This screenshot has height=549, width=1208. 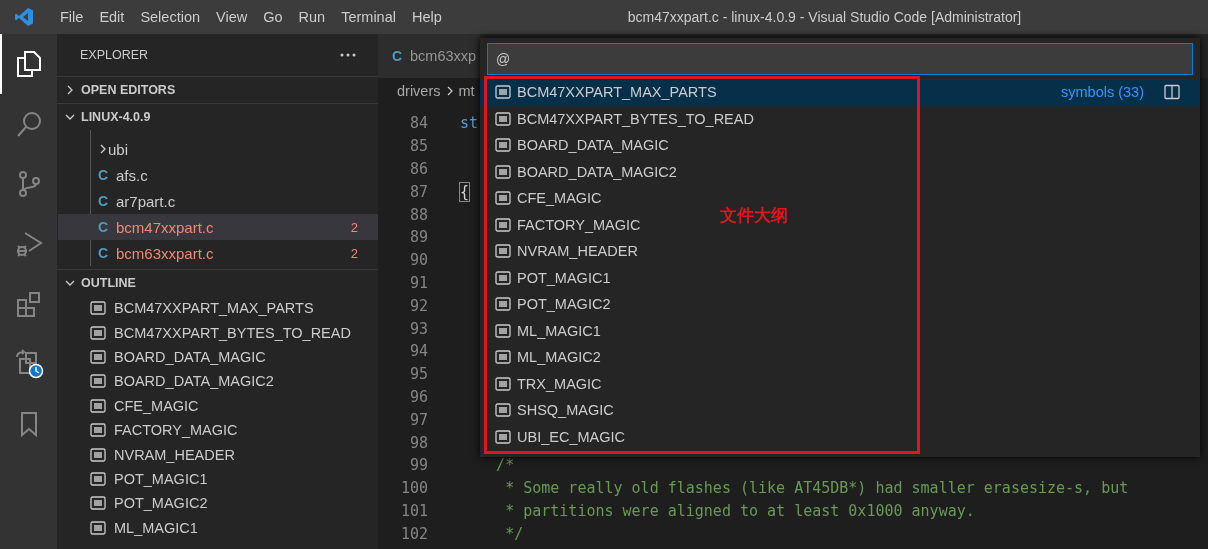 I want to click on symbols-count: symbols (33), so click(x=1102, y=92).